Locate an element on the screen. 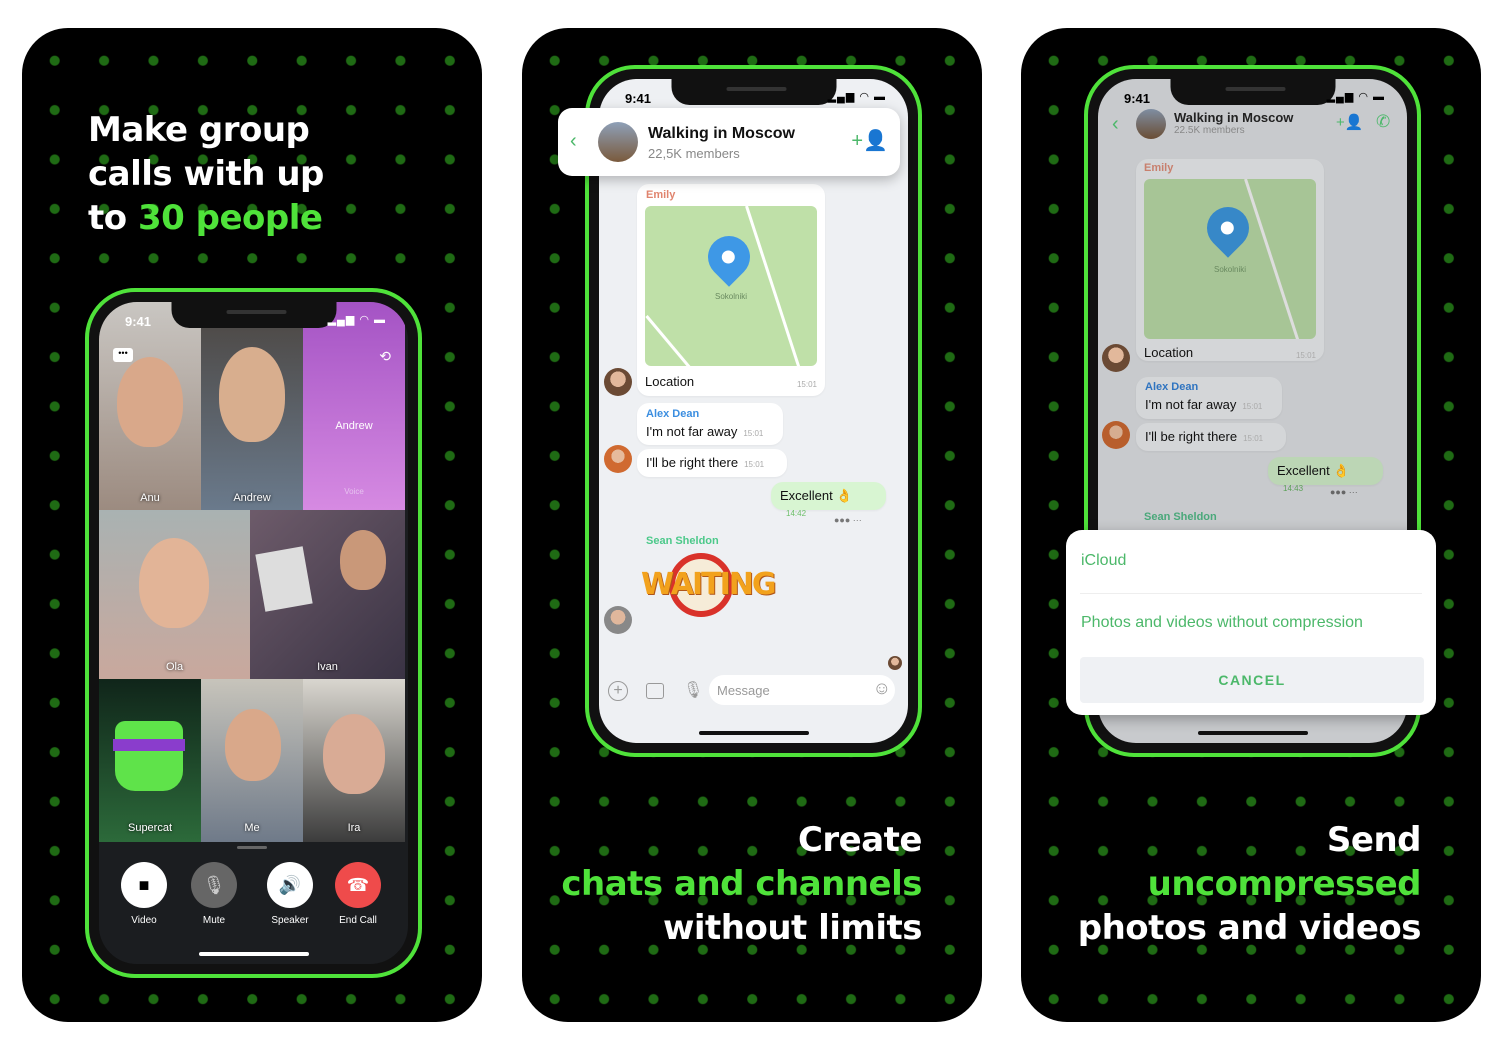 The height and width of the screenshot is (1058, 1506). end-call-button: ☎ is located at coordinates (358, 885).